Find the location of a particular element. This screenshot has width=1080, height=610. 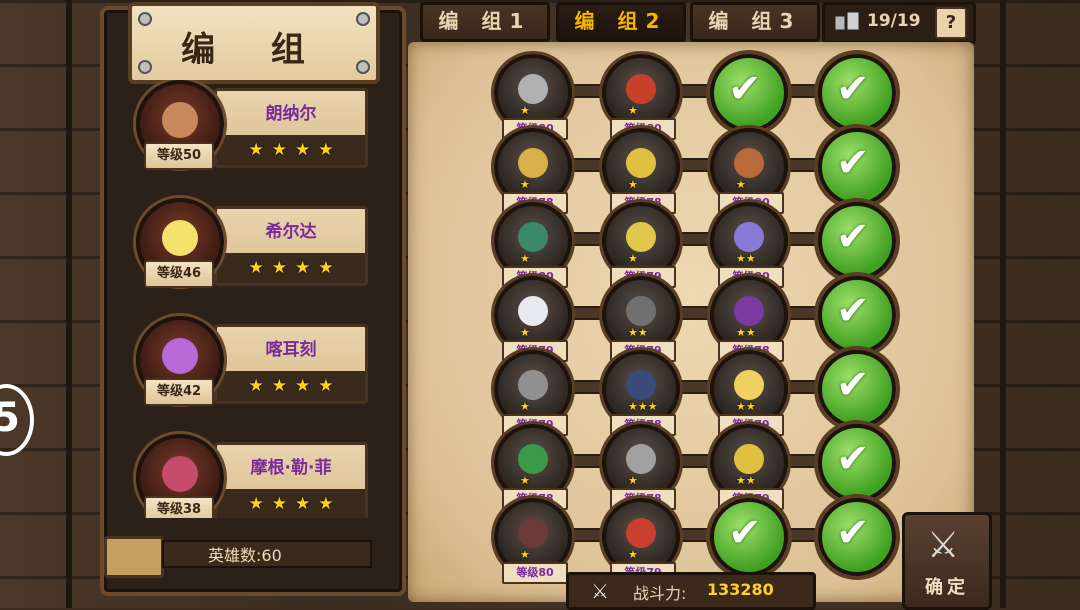

hero-level: 等级50 is located at coordinates (179, 156).